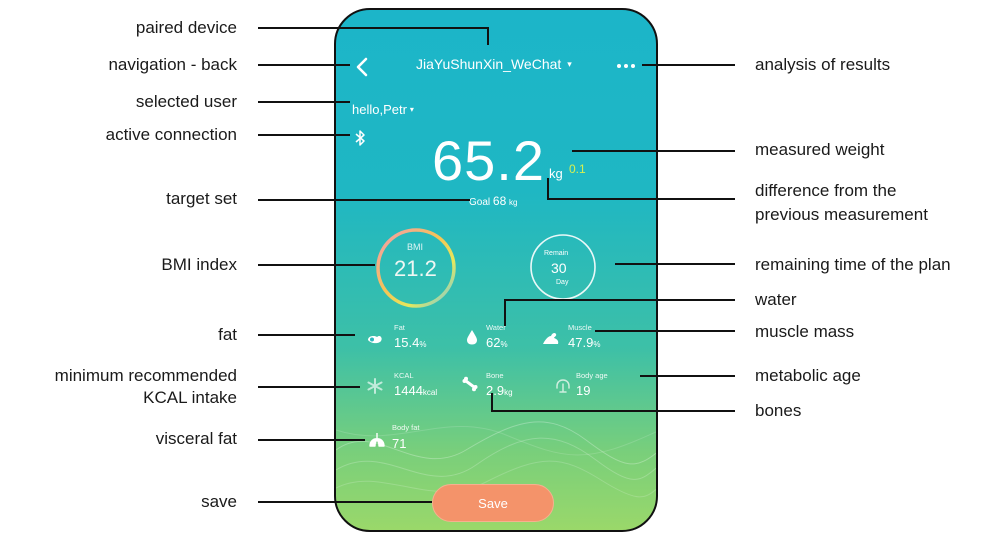 Image resolution: width=992 pixels, height=537 pixels. Describe the element at coordinates (853, 264) in the screenshot. I see `annotation-remaining-time: remaining time of the plan` at that location.